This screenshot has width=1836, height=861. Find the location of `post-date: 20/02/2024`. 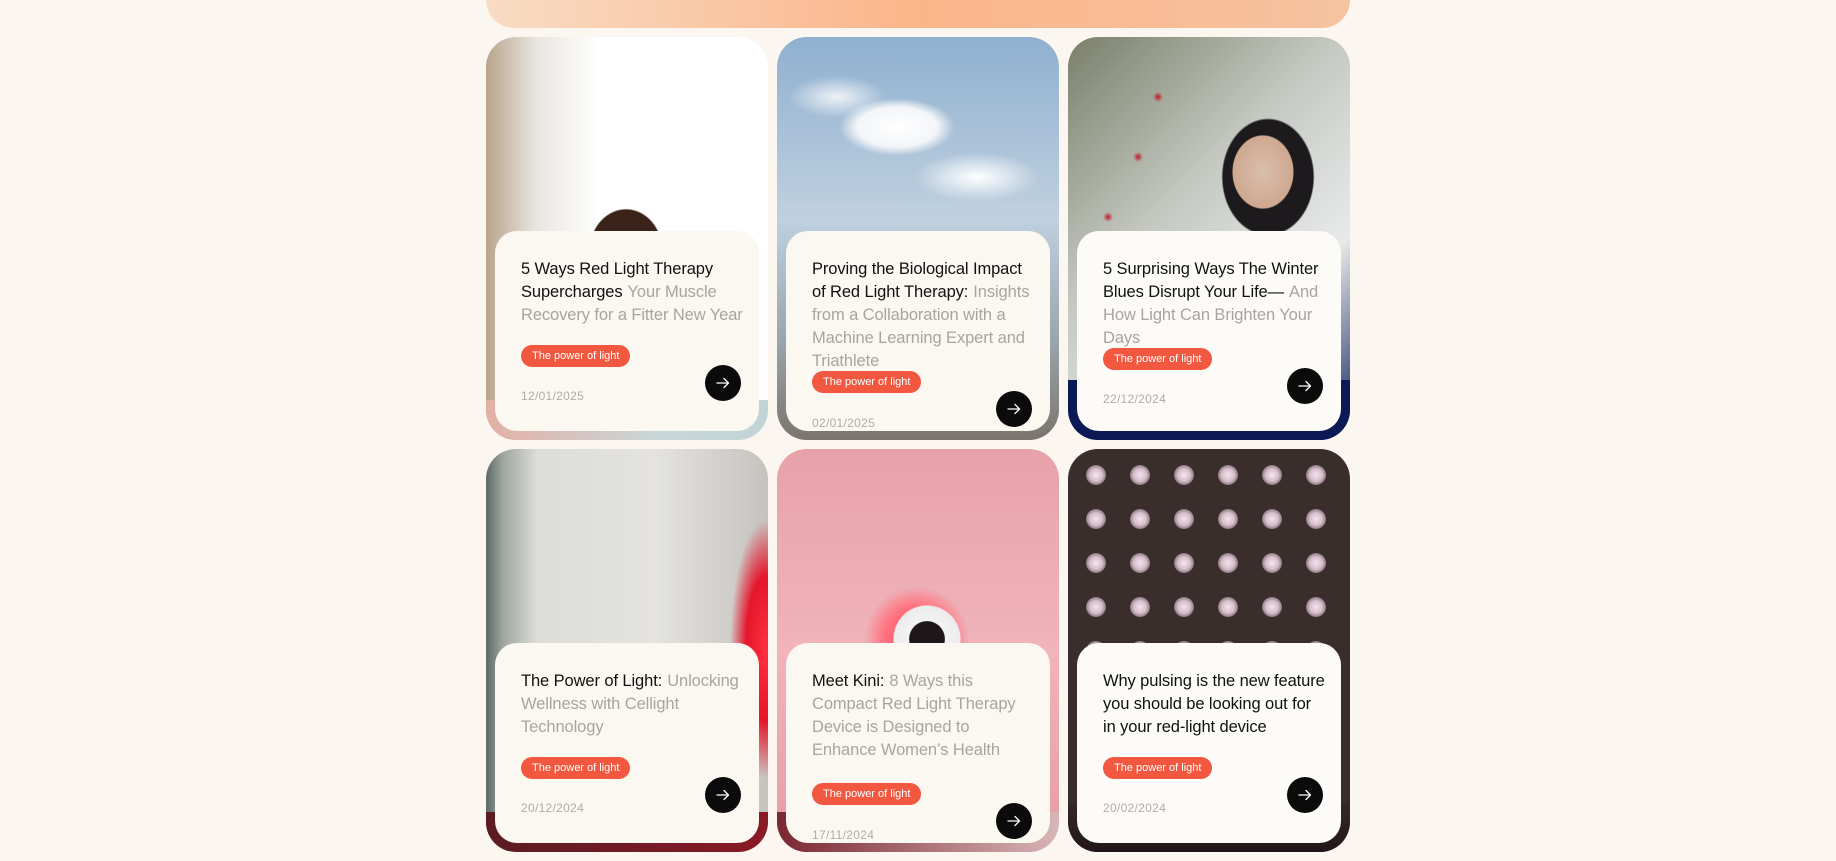

post-date: 20/02/2024 is located at coordinates (1135, 808).